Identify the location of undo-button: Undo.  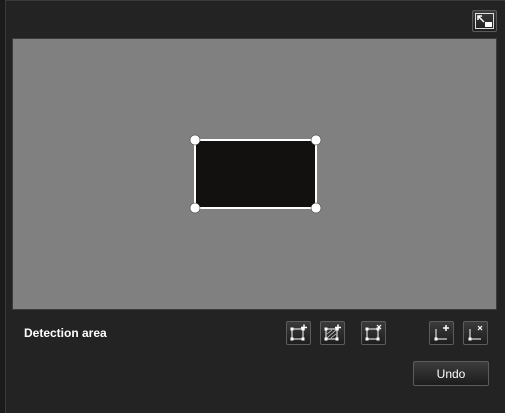
(451, 373).